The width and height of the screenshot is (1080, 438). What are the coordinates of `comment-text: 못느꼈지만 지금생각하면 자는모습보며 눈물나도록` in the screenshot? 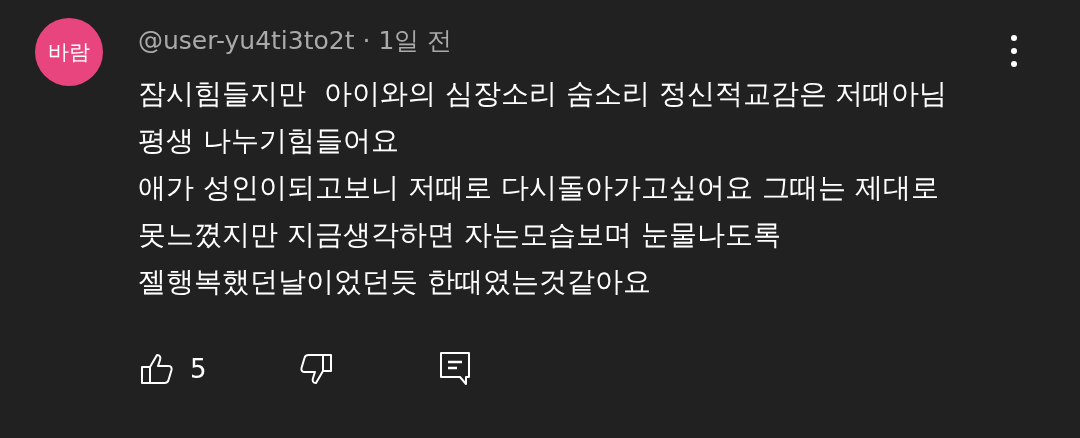 It's located at (460, 235).